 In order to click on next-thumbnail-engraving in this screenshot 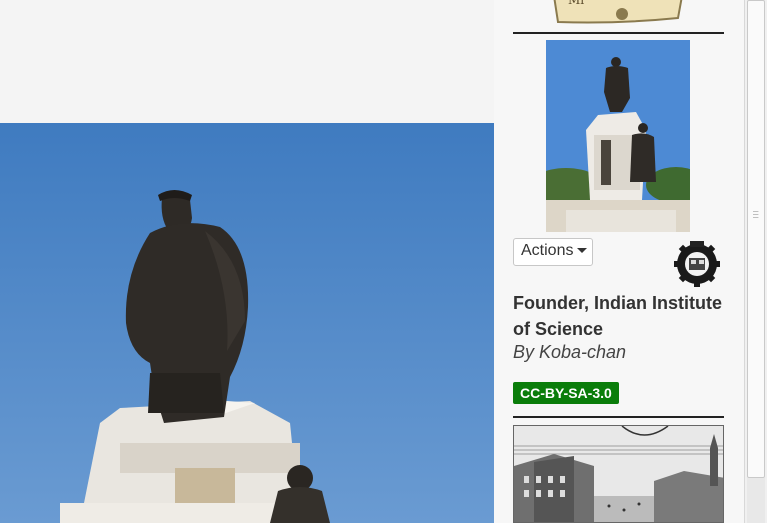, I will do `click(618, 474)`.